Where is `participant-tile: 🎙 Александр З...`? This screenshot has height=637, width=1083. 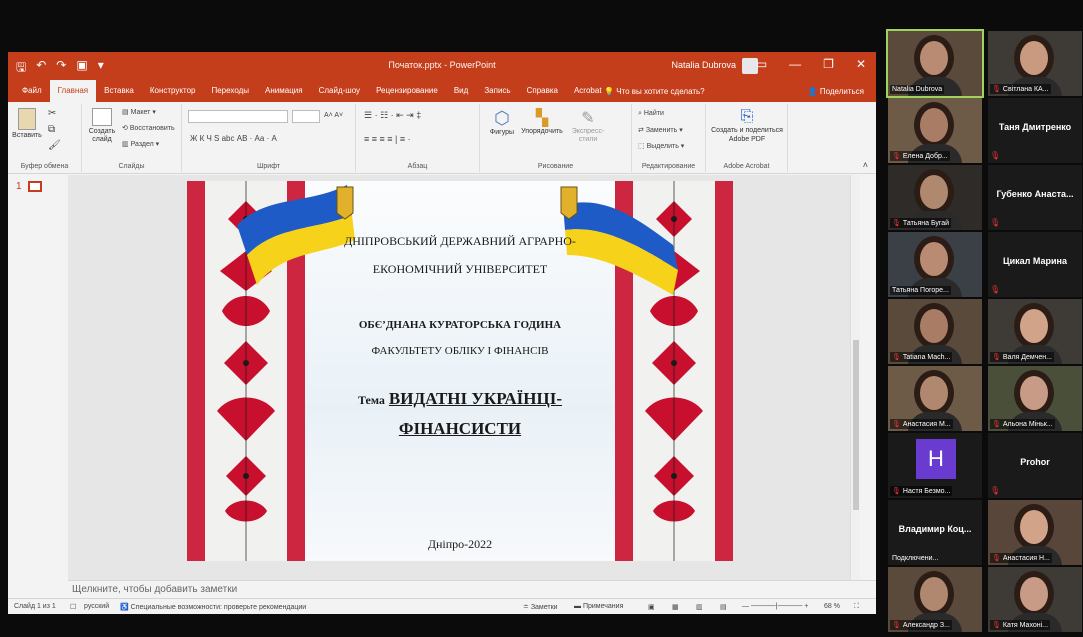
participant-tile: 🎙 Александр З... is located at coordinates (935, 599).